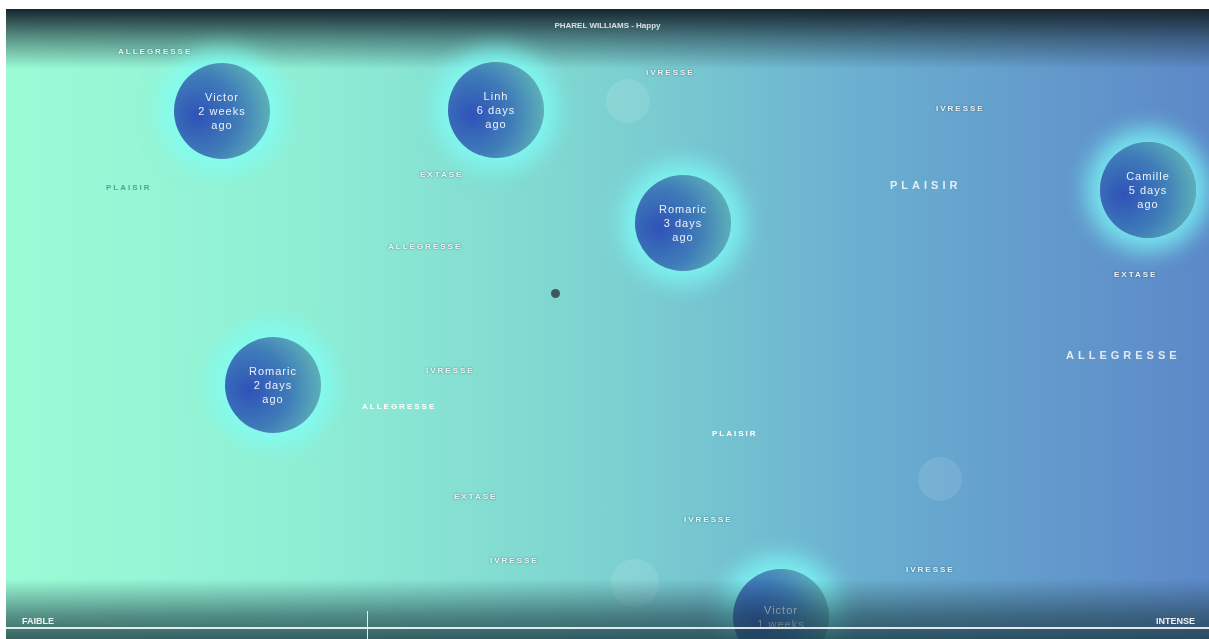 The height and width of the screenshot is (639, 1209). I want to click on person-bubble: Camille 5 days ago, so click(1148, 190).